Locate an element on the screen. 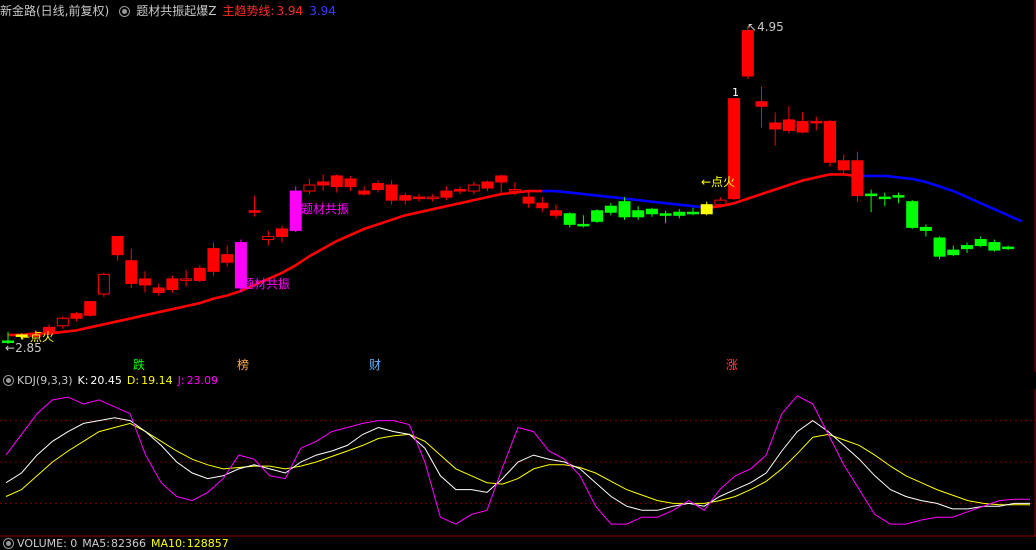  kdj-header: KDJ(9,3,3) K: 20.45 D: 19.14 J: 23.09 is located at coordinates (111, 381).